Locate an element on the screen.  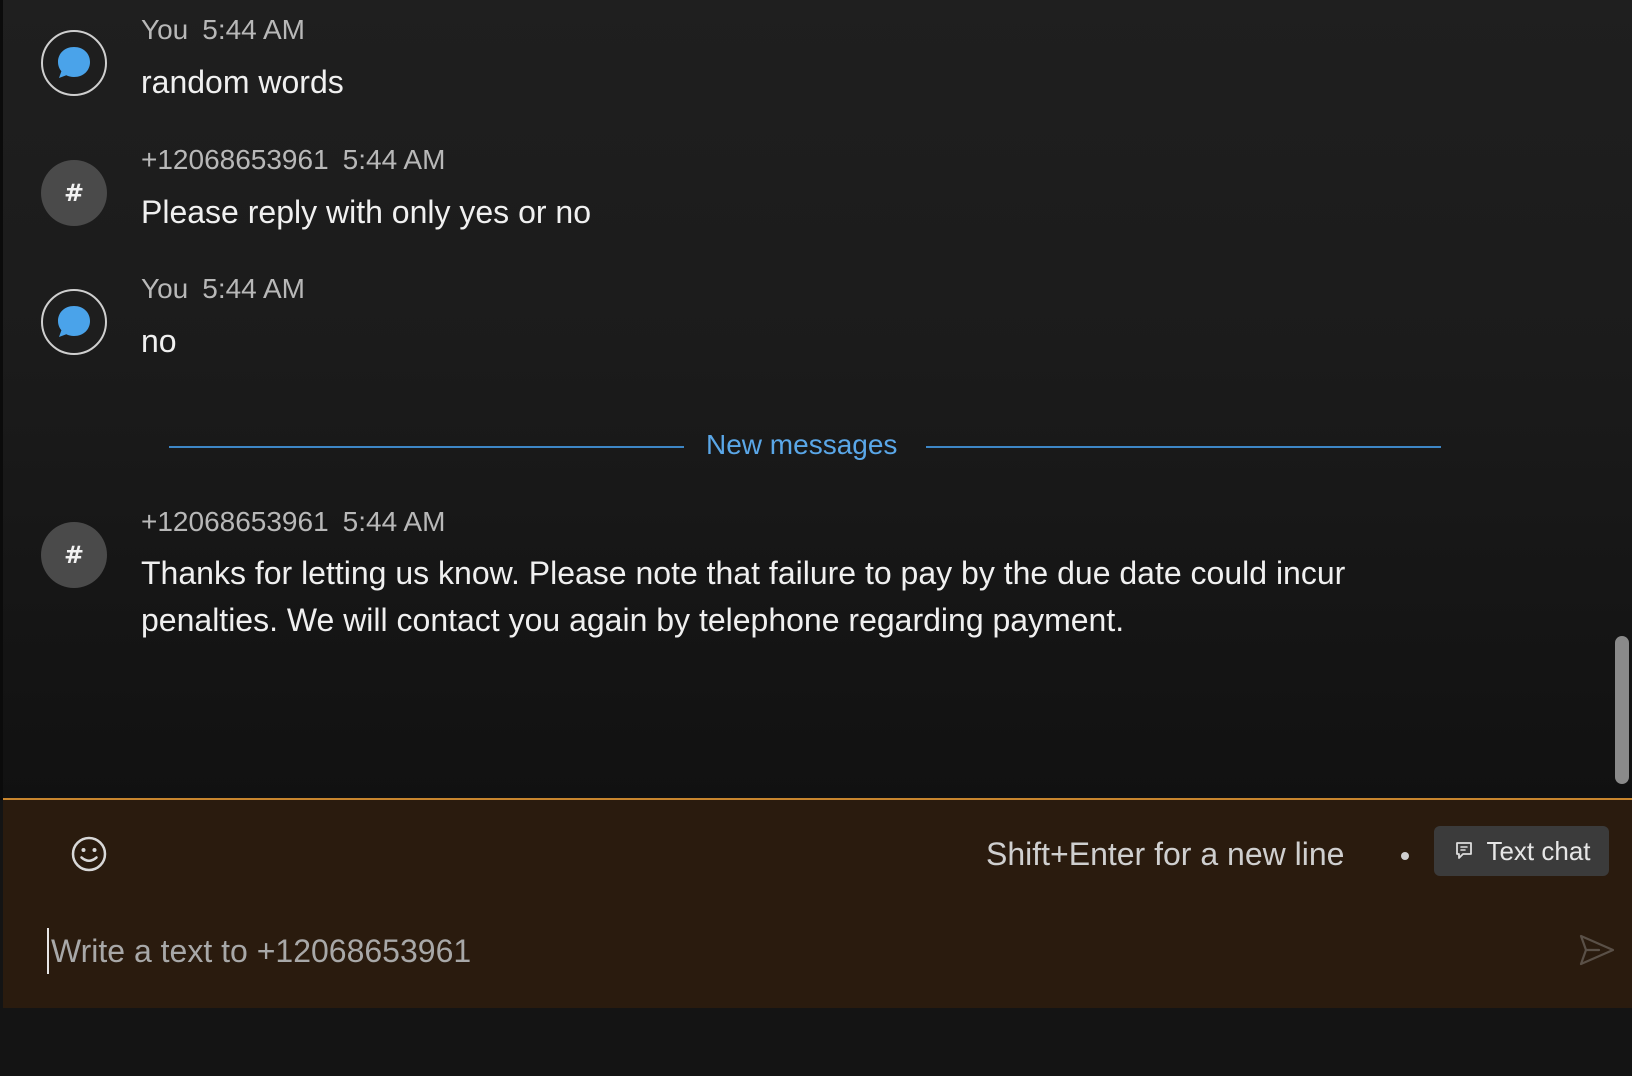
new-line-hint: Shift+Enter for a new line is located at coordinates (1165, 854).